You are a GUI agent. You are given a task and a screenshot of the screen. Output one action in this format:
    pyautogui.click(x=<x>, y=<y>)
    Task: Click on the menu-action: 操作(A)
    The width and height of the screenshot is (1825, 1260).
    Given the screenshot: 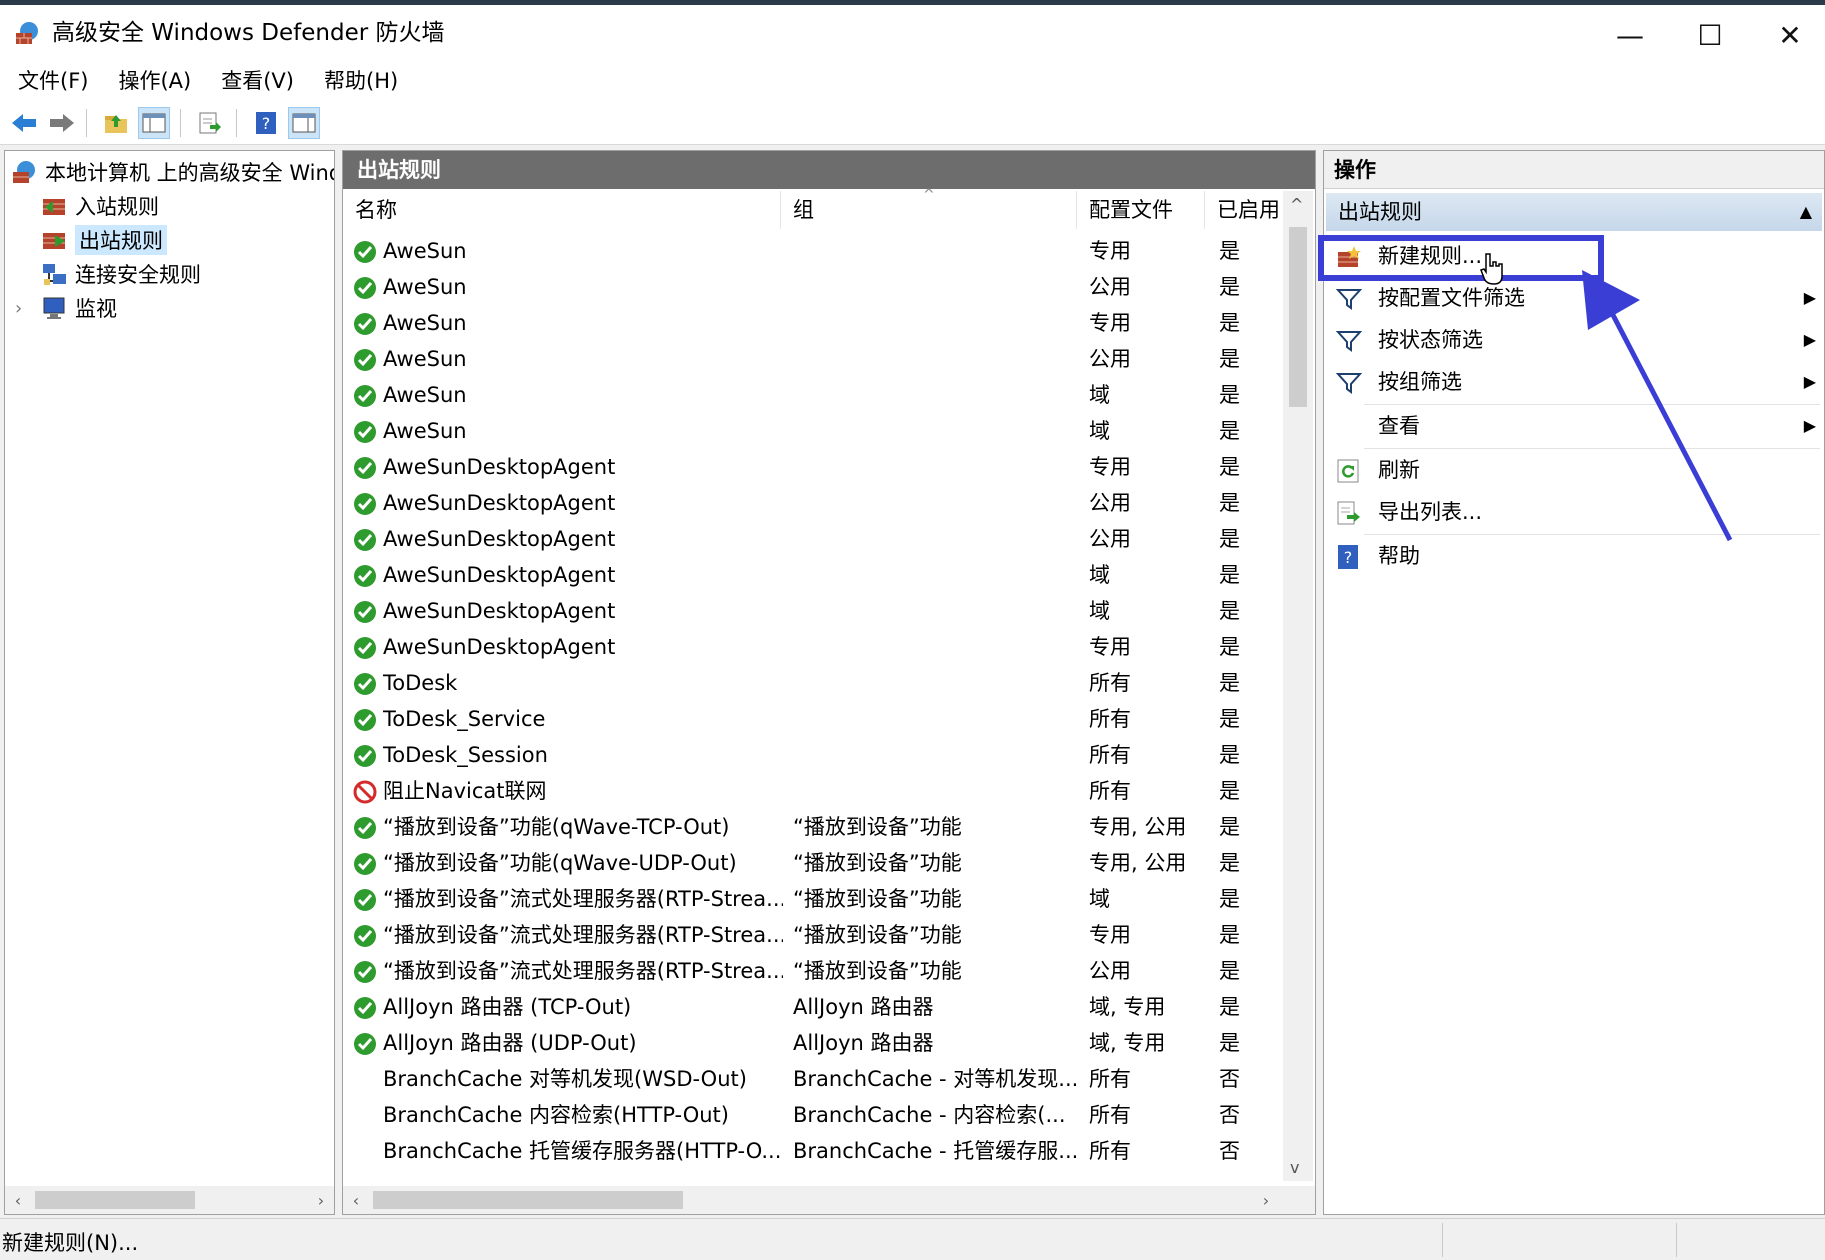 What is the action you would take?
    pyautogui.click(x=154, y=81)
    